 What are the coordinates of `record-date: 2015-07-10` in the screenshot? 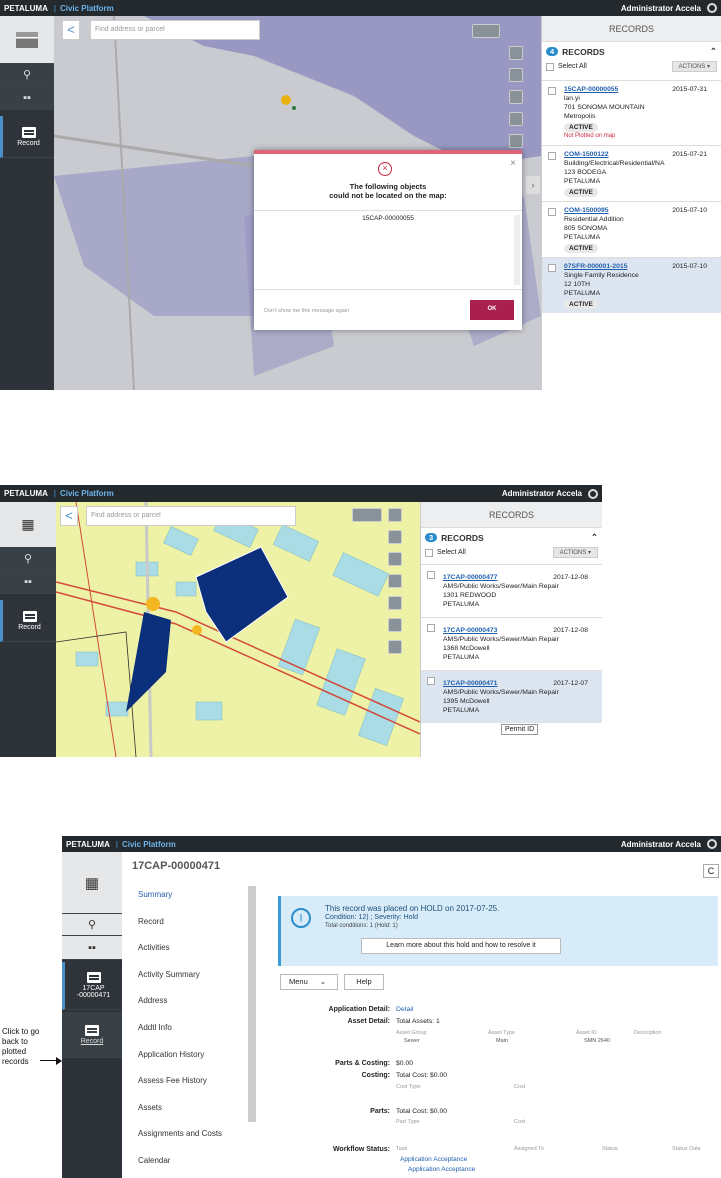 It's located at (689, 266).